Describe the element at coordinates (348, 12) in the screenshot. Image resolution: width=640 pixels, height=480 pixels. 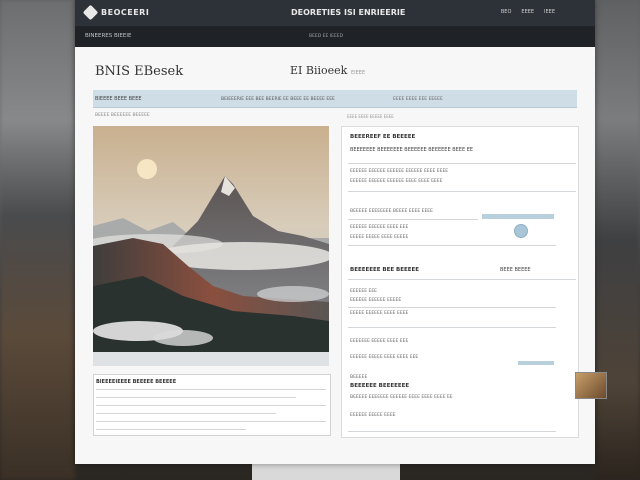
I see `site-title: DEORETIES ISI ENRIEERIE` at that location.